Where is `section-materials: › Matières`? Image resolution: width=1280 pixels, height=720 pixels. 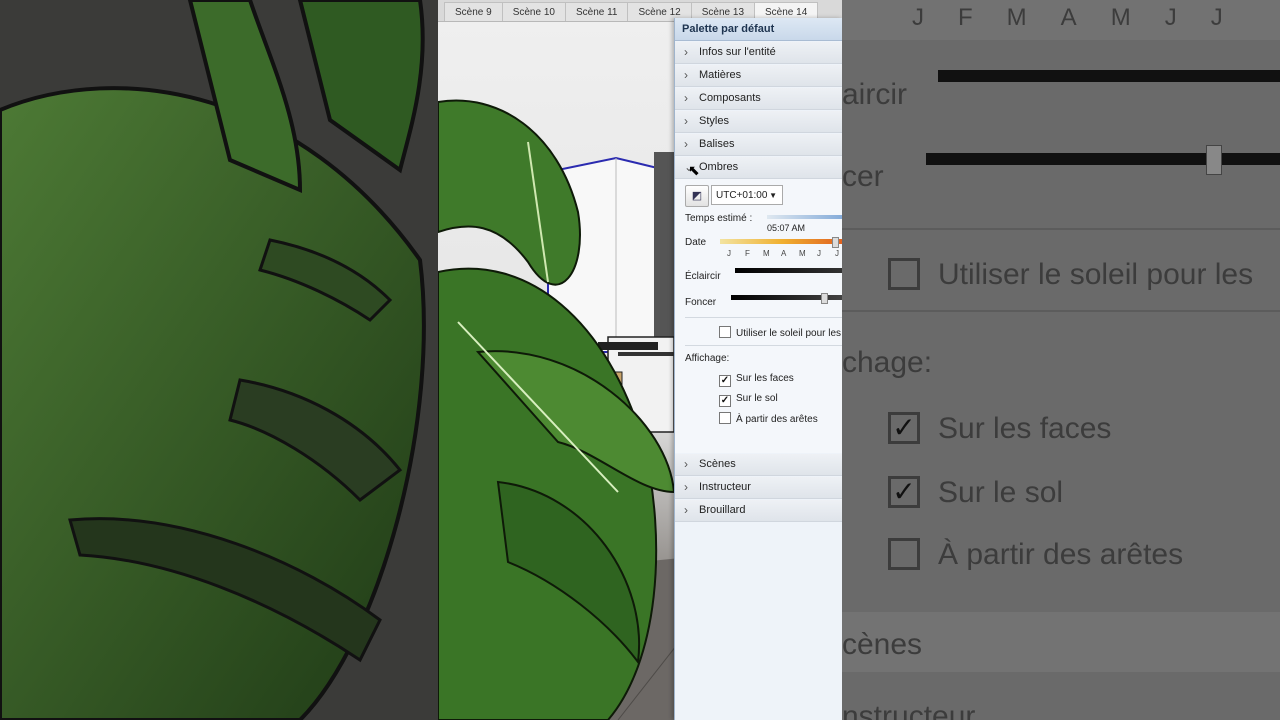
section-materials: › Matières is located at coordinates (759, 76).